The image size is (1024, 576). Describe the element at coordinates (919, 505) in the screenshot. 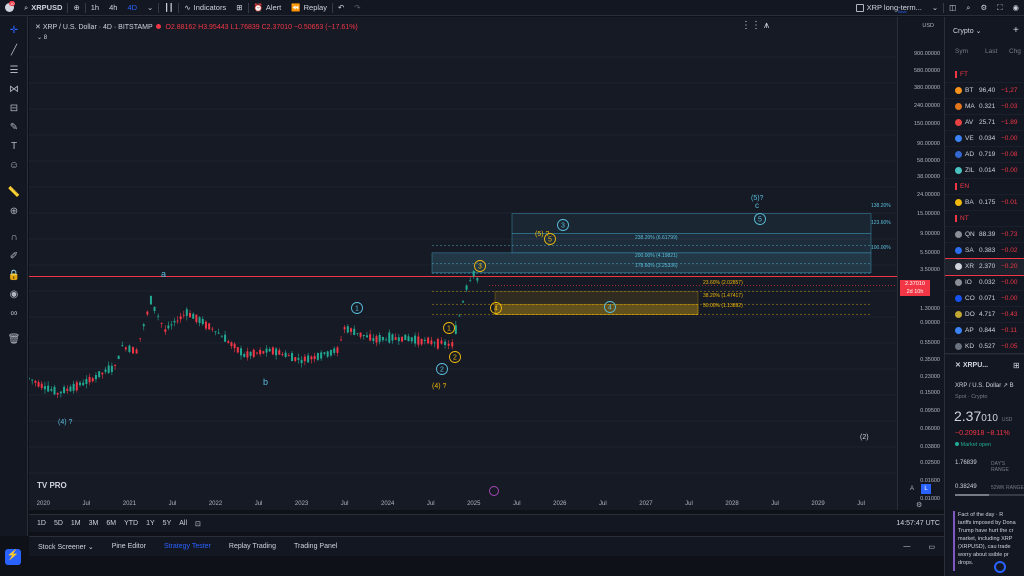

I see `gear-icon: ⚙` at that location.